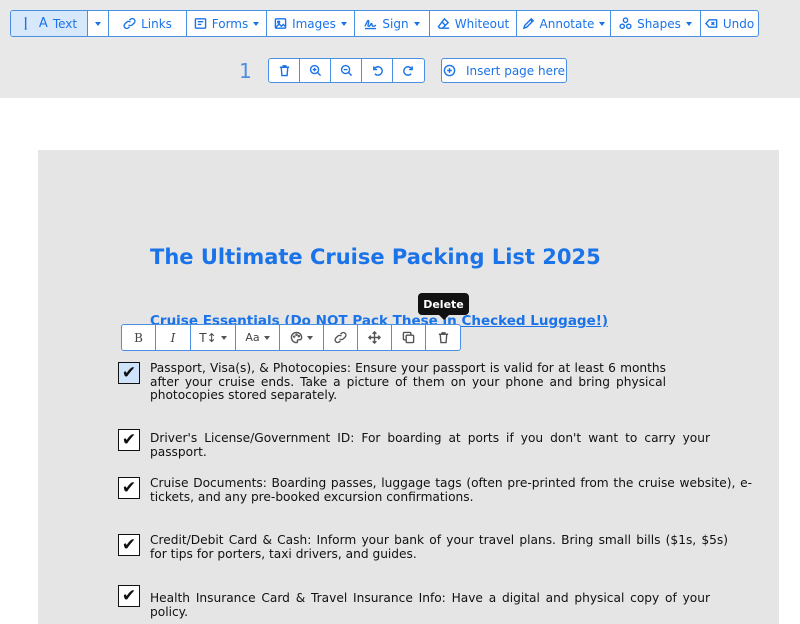  I want to click on annotate-caret-icon, so click(602, 23).